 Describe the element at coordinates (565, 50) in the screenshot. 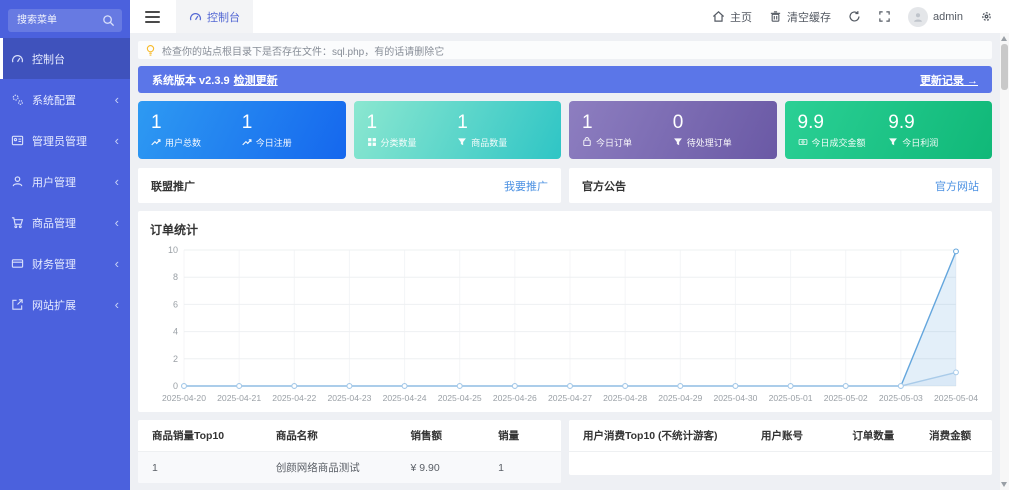

I see `security-alert: 检查你的站点根目录下是否存在文件：sql.php，有的话请删除它` at that location.